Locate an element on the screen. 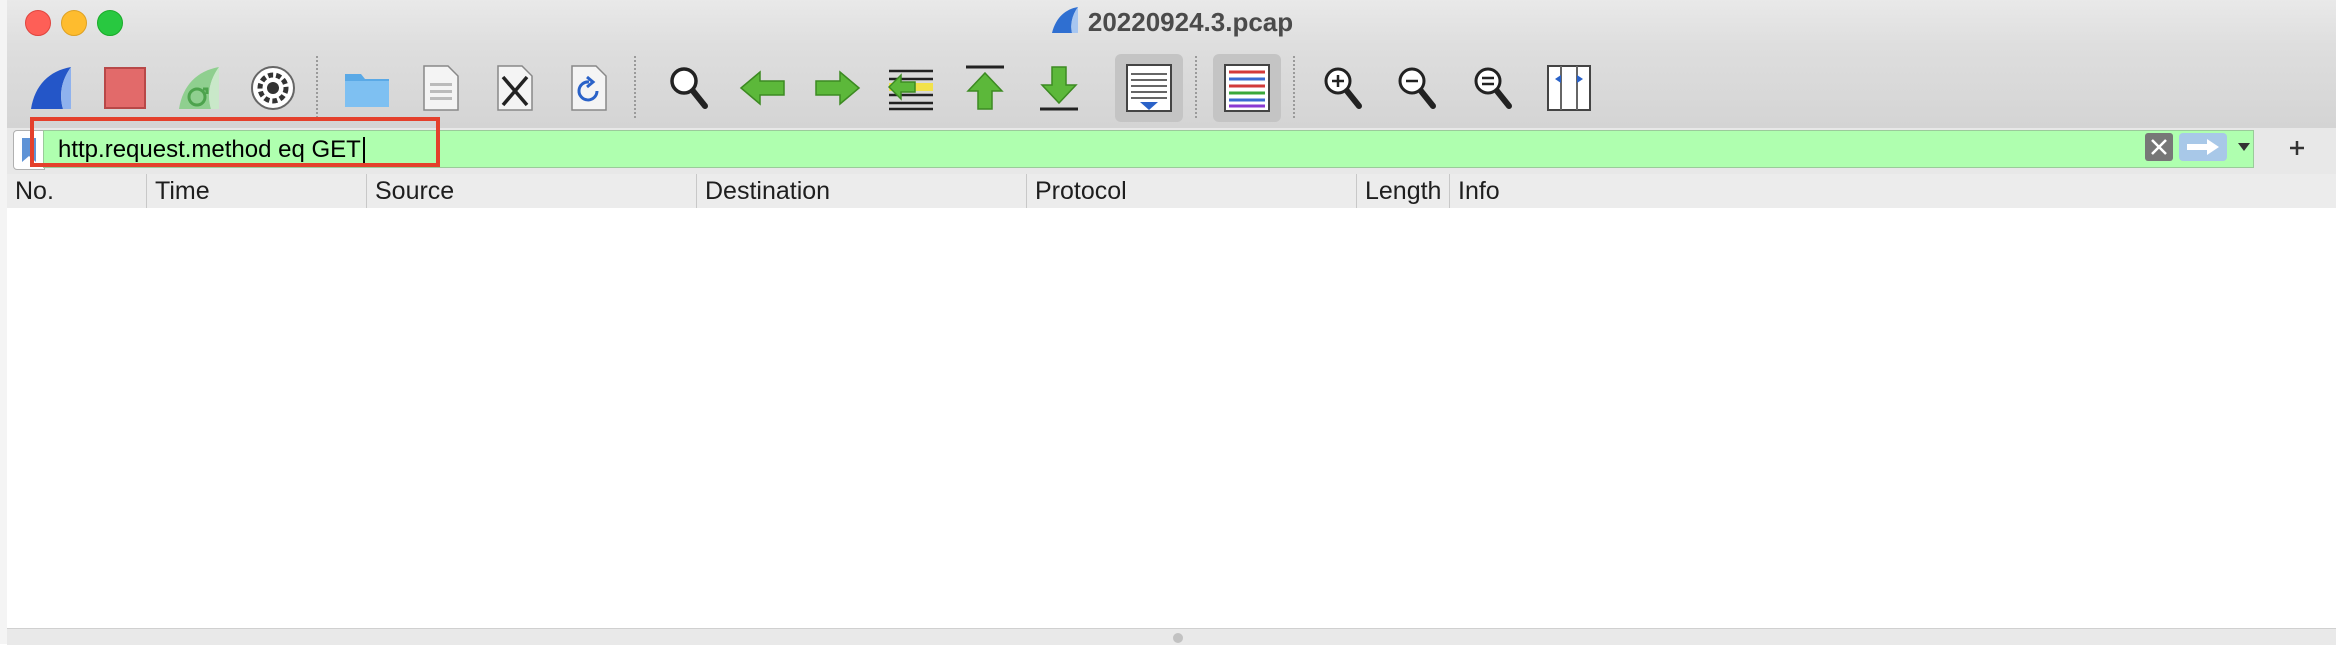  autoscroll-button is located at coordinates (1149, 88).